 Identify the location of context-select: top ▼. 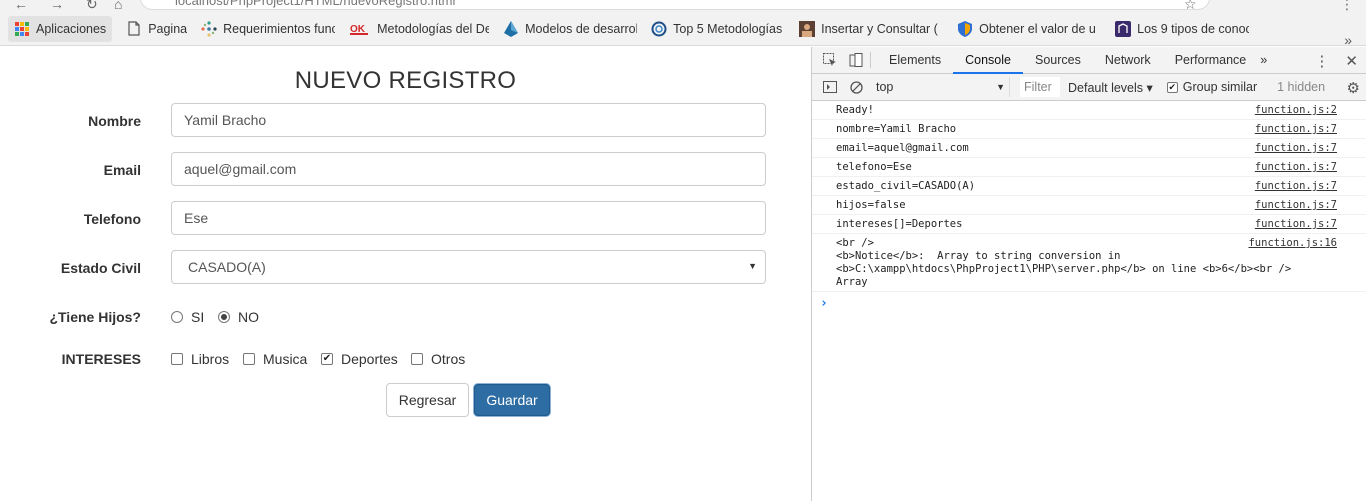
(941, 87).